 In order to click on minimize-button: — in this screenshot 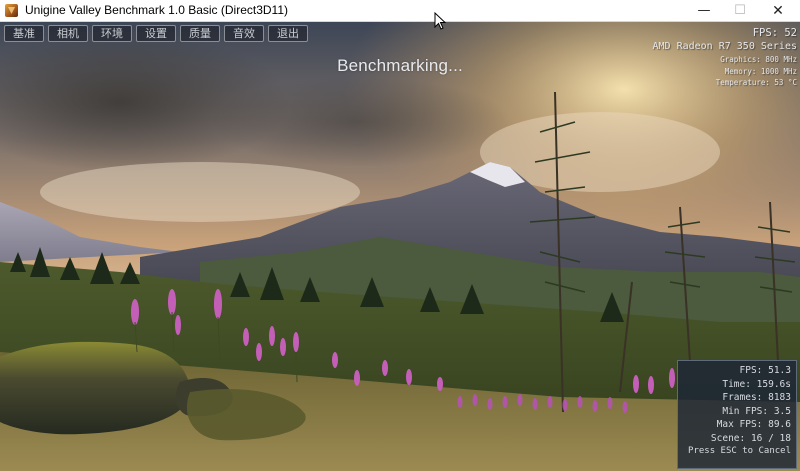, I will do `click(704, 11)`.